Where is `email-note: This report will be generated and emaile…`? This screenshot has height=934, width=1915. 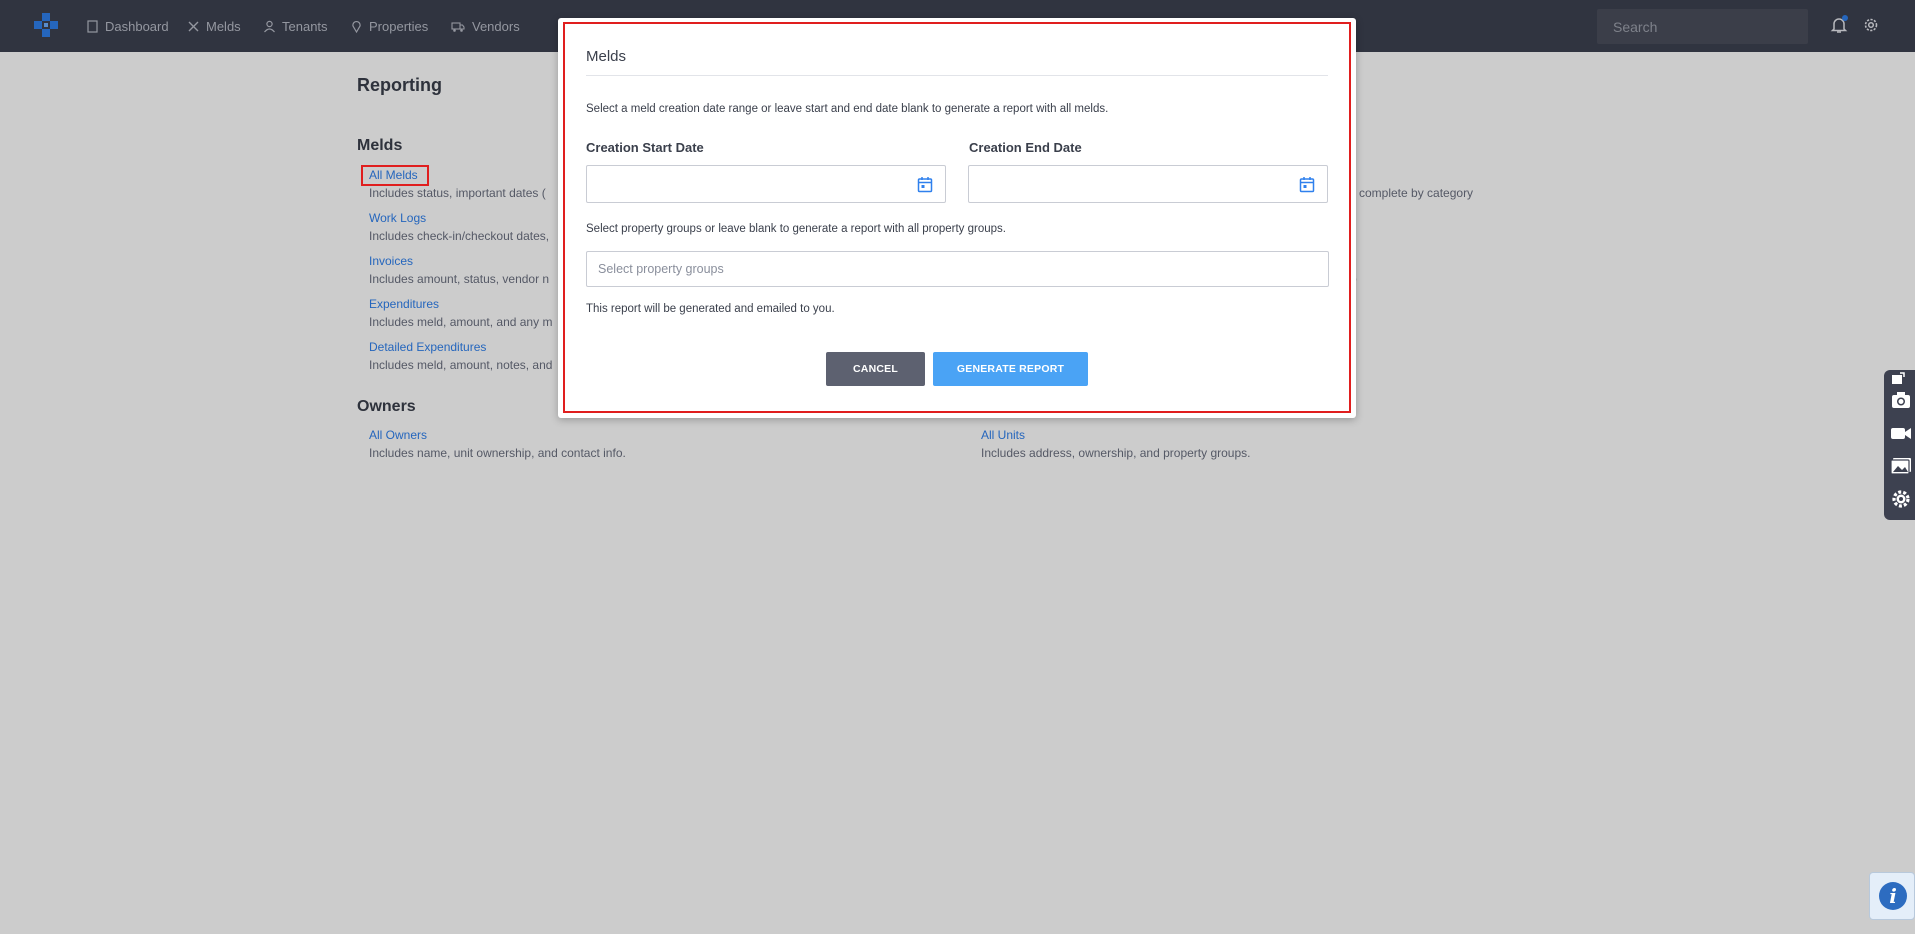 email-note: This report will be generated and emaile… is located at coordinates (710, 309).